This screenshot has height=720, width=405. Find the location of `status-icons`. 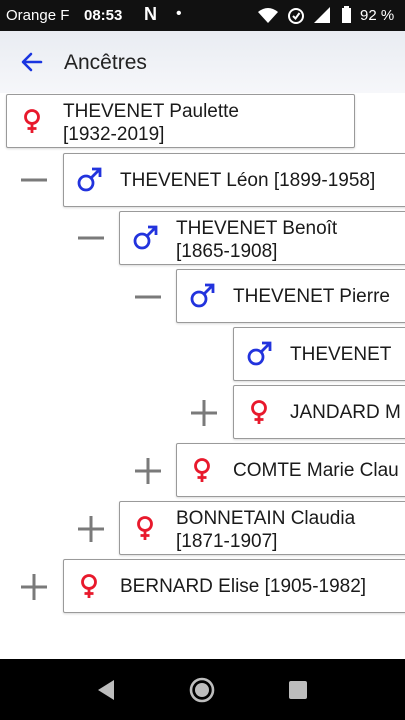

status-icons is located at coordinates (304, 15).